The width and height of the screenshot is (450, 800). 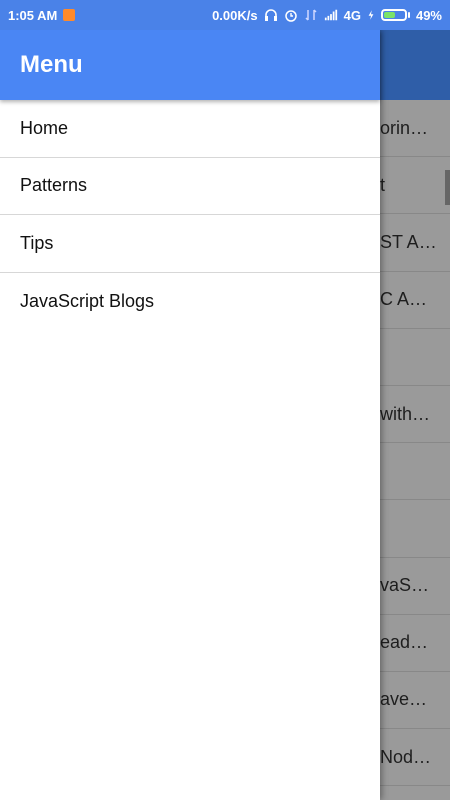 I want to click on drawer-header: Menu, so click(x=190, y=65).